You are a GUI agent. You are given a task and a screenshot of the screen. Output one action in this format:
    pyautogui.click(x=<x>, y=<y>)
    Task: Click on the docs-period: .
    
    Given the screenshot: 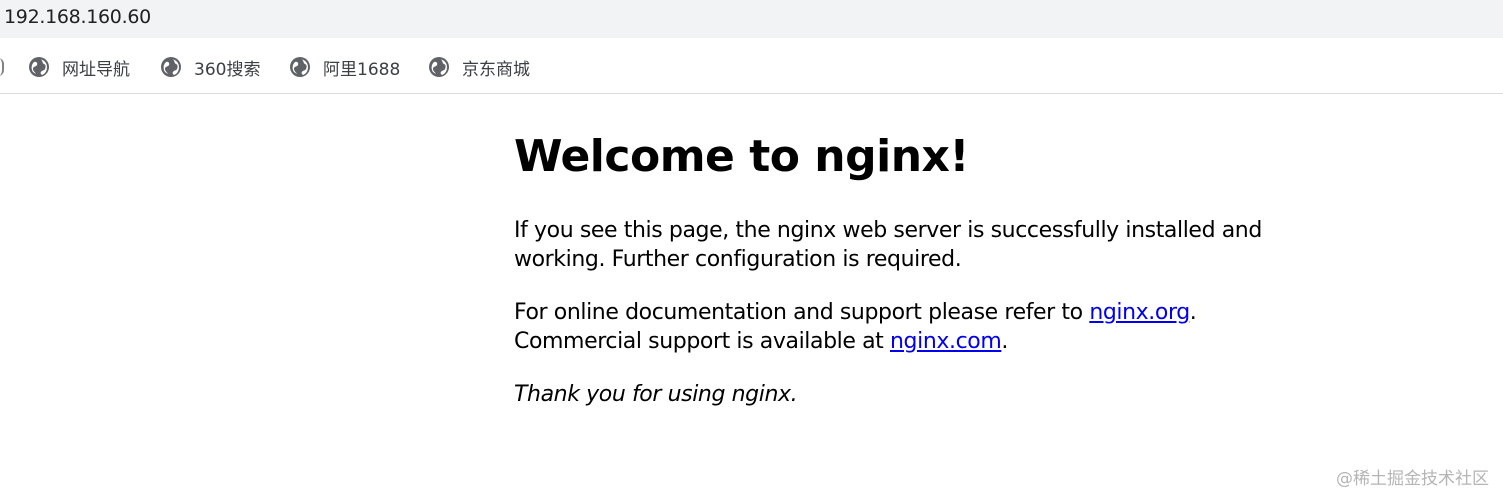 What is the action you would take?
    pyautogui.click(x=1193, y=312)
    